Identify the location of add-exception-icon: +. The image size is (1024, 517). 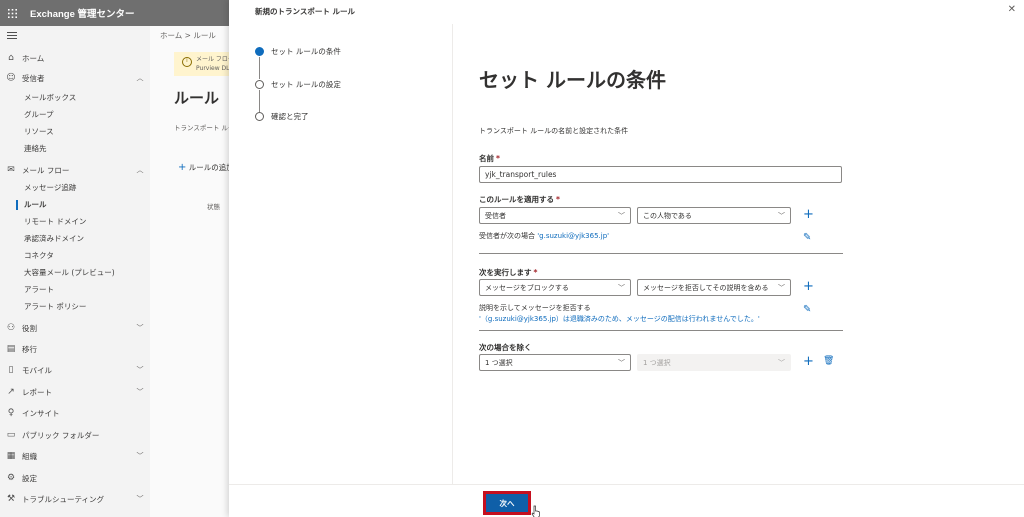
(808, 361).